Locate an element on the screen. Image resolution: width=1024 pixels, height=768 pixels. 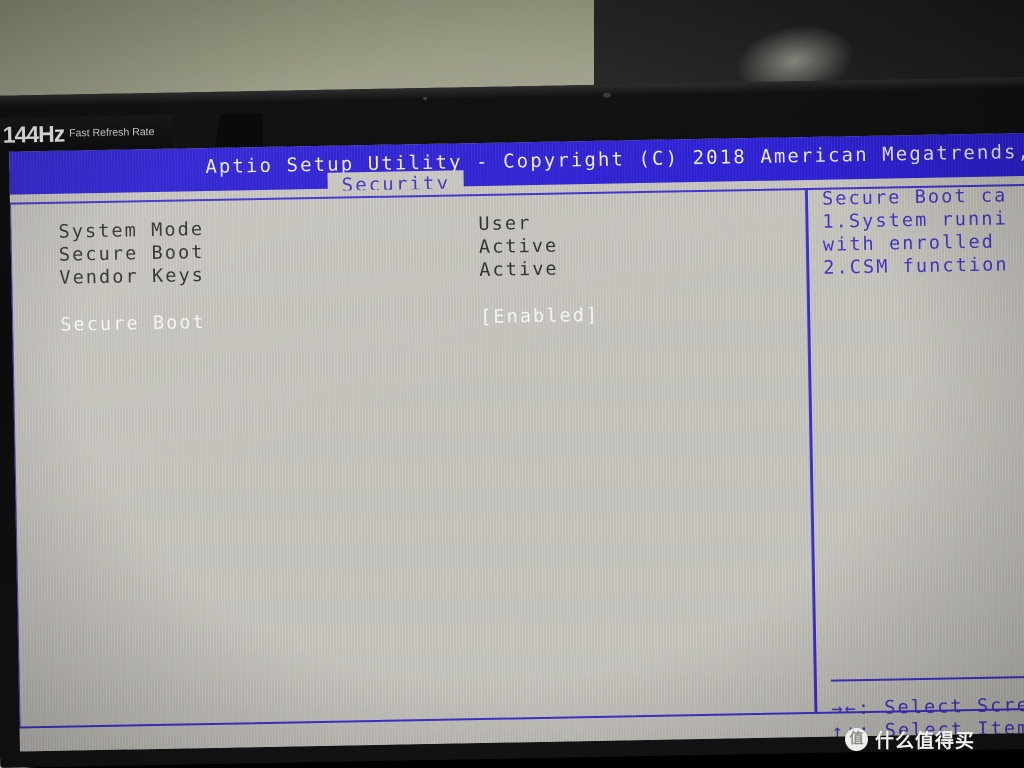
info-row-value: User is located at coordinates (505, 224).